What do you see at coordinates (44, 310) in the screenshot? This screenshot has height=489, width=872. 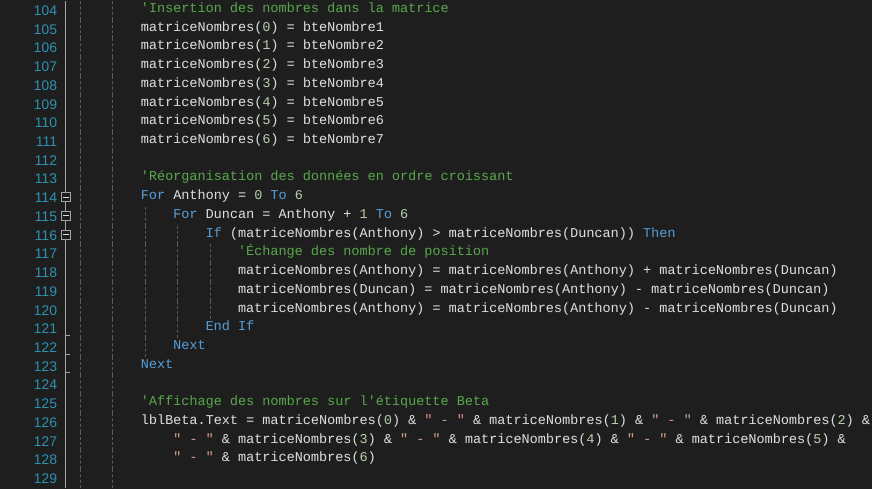 I see `line-number: 120` at bounding box center [44, 310].